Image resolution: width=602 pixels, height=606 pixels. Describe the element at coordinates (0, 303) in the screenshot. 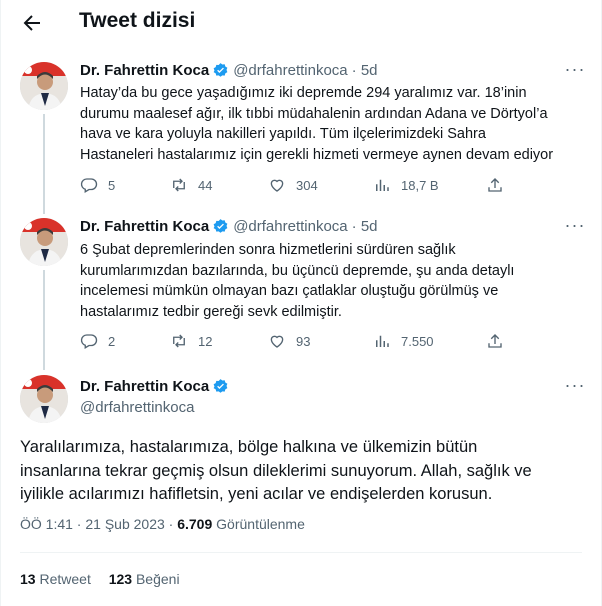

I see `left-border` at that location.